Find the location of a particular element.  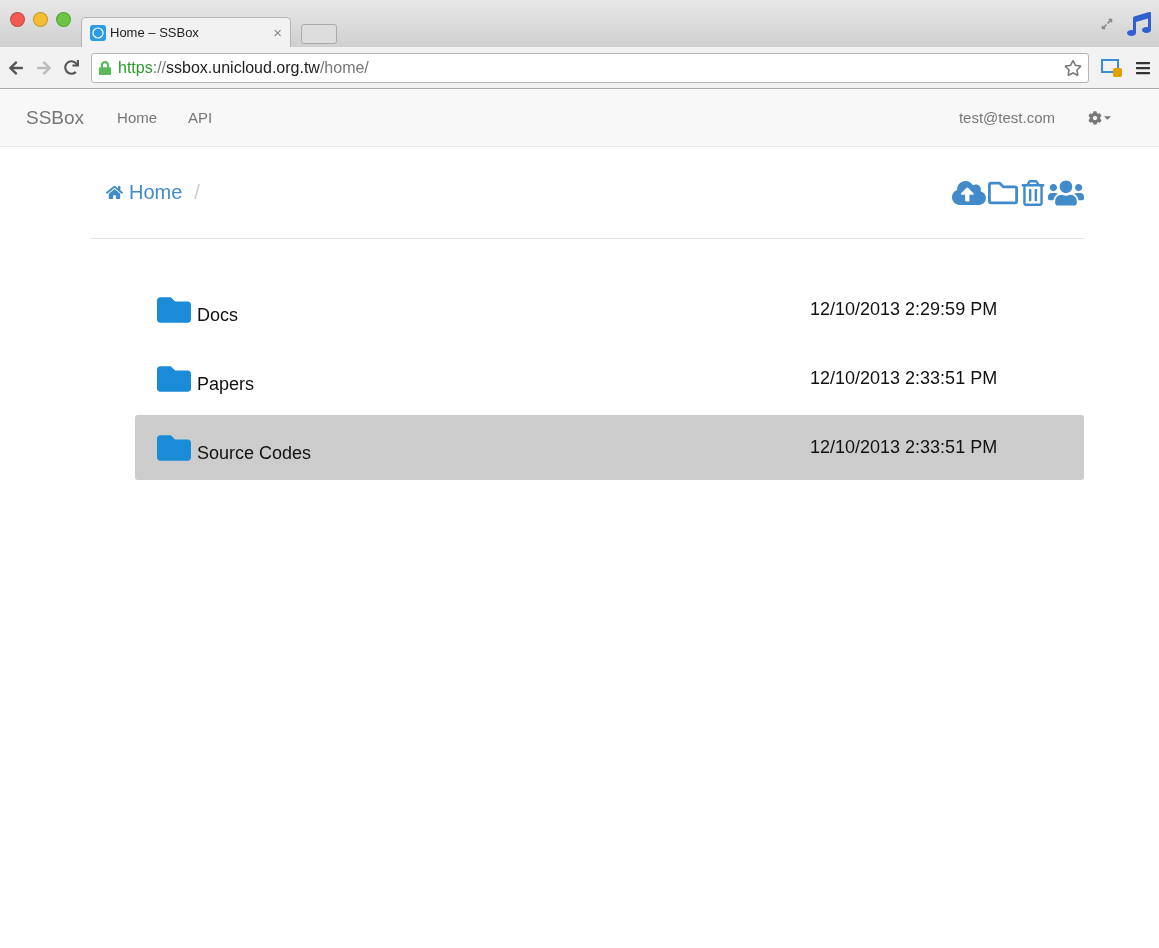

brand: SSBox is located at coordinates (55, 117).